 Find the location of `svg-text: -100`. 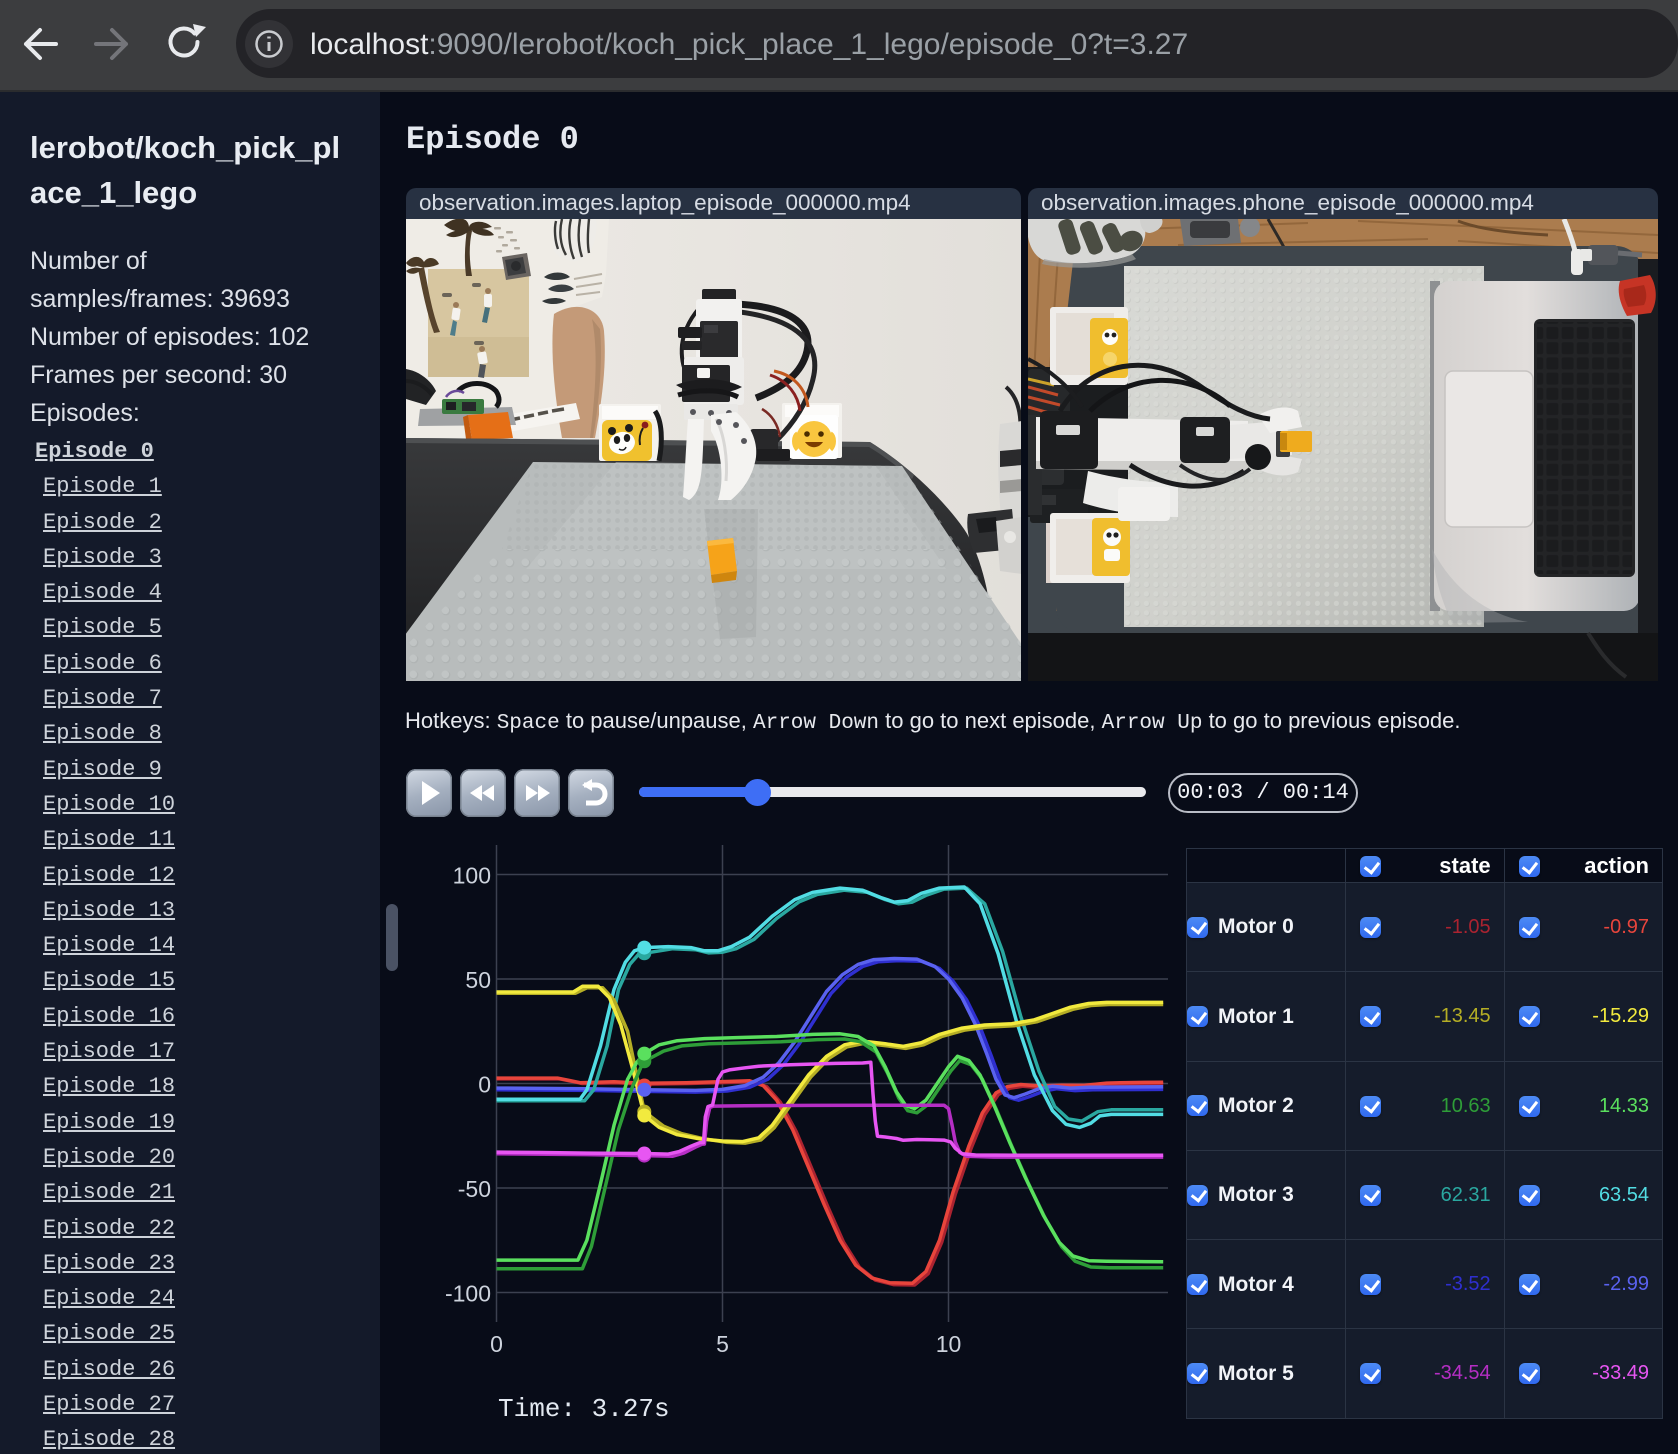

svg-text: -100 is located at coordinates (468, 1294).